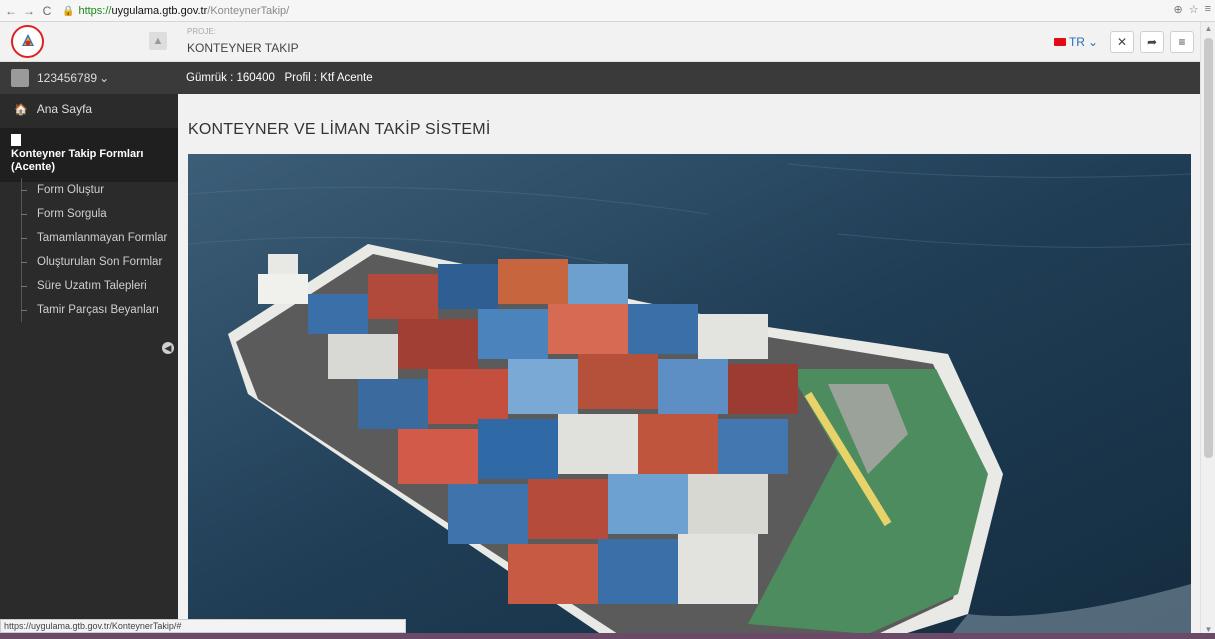 This screenshot has width=1215, height=639. Describe the element at coordinates (279, 78) in the screenshot. I see `customs-profile-info: Gümrük : 160400 Profil : Ktf Acente` at that location.